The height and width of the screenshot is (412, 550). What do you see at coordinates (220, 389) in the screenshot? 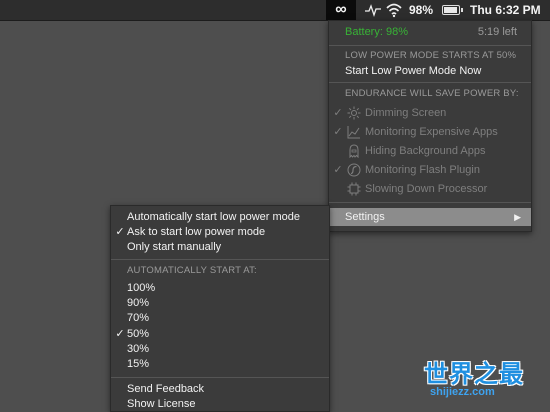
I see `send-feedback-item: Send Feedback` at bounding box center [220, 389].